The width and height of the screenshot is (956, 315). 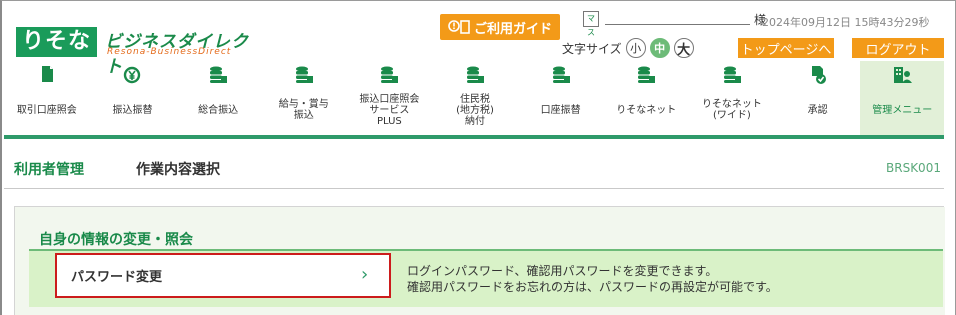 What do you see at coordinates (562, 271) in the screenshot?
I see `description-line-1: ログインパスワード、確認用パスワードを変更できます。` at bounding box center [562, 271].